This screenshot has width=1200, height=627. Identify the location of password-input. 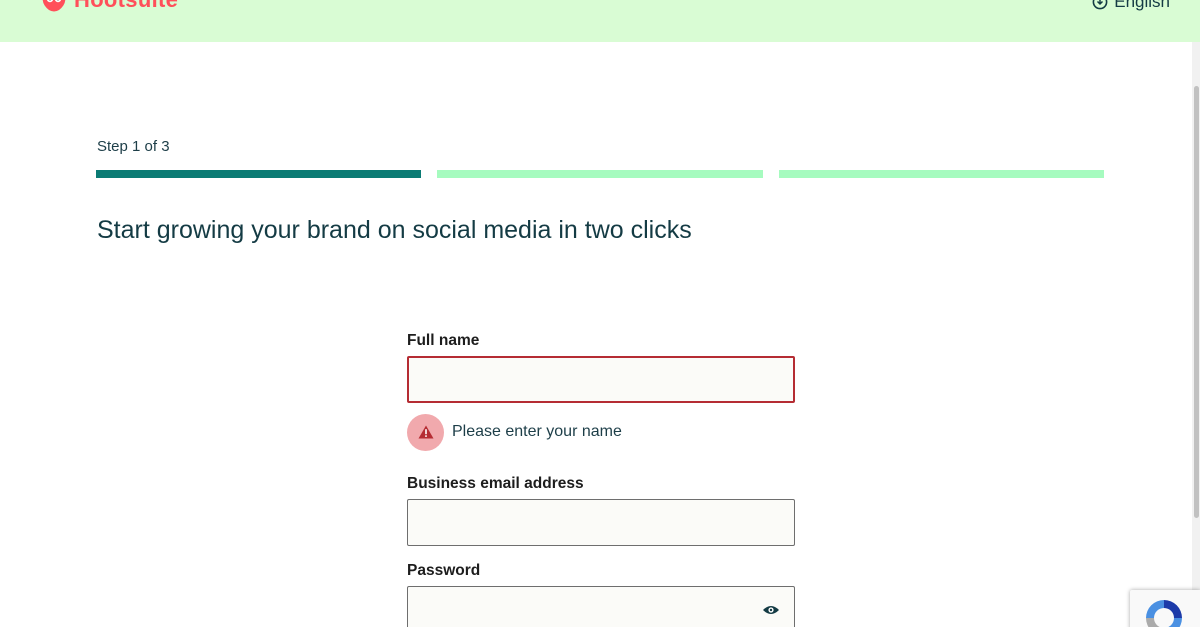
(601, 606).